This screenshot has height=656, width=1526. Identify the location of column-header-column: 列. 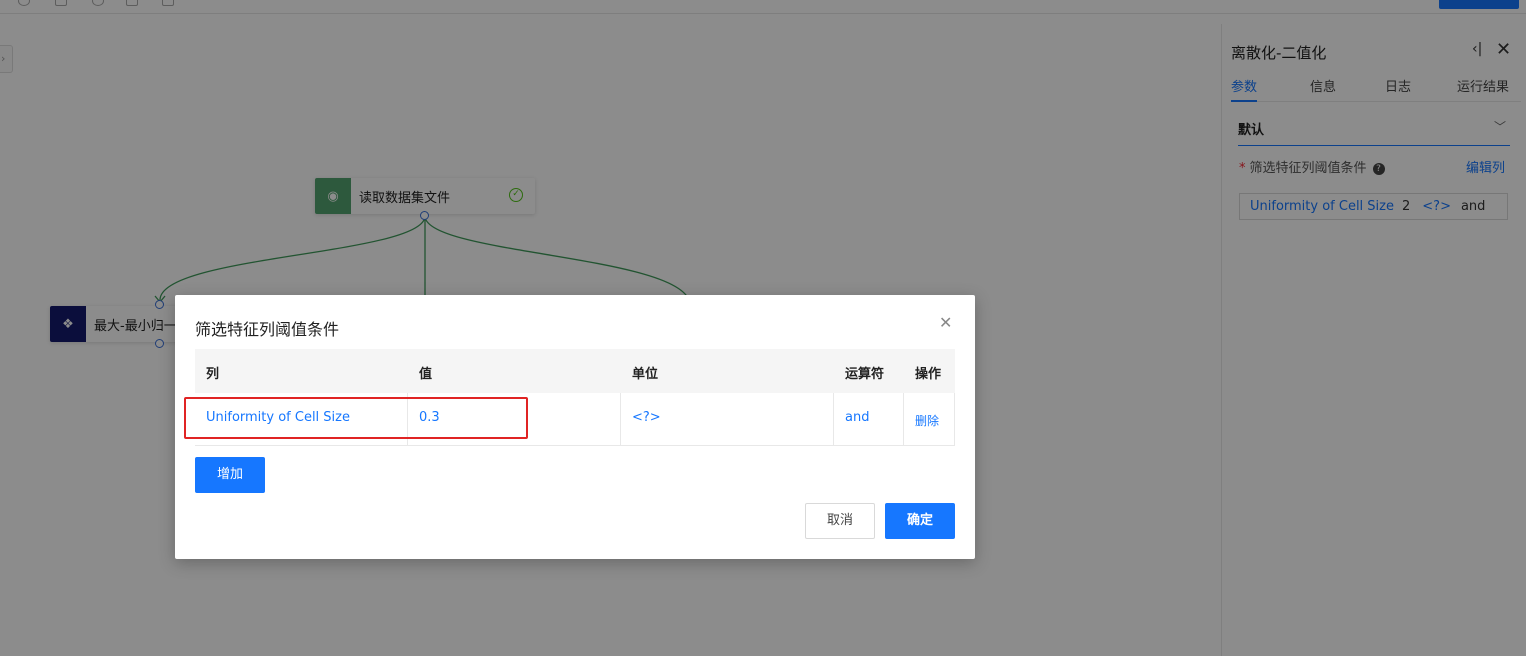
(213, 374).